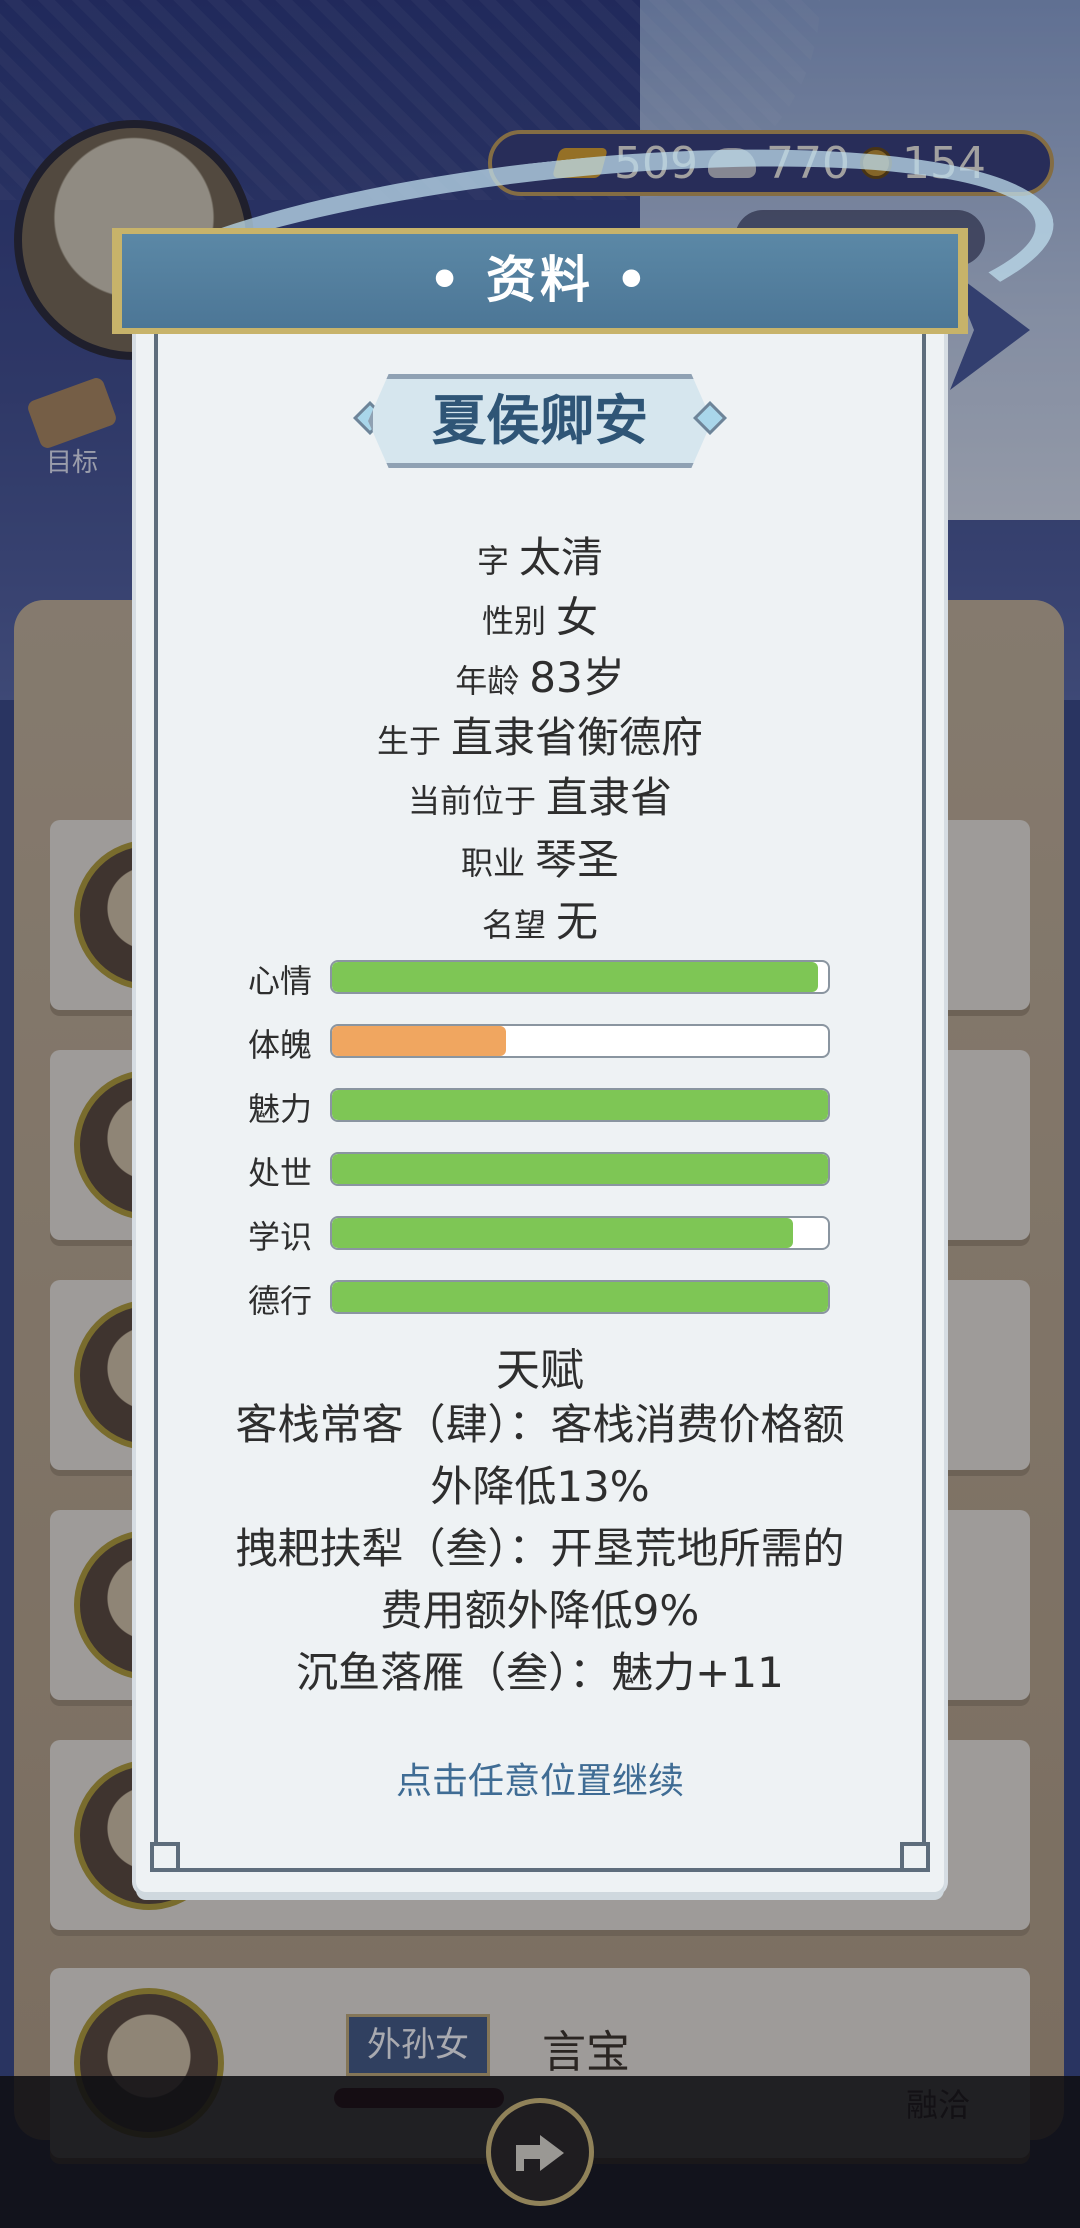 The height and width of the screenshot is (2228, 1080). I want to click on talent-line: 费用额外降低9%, so click(540, 1610).